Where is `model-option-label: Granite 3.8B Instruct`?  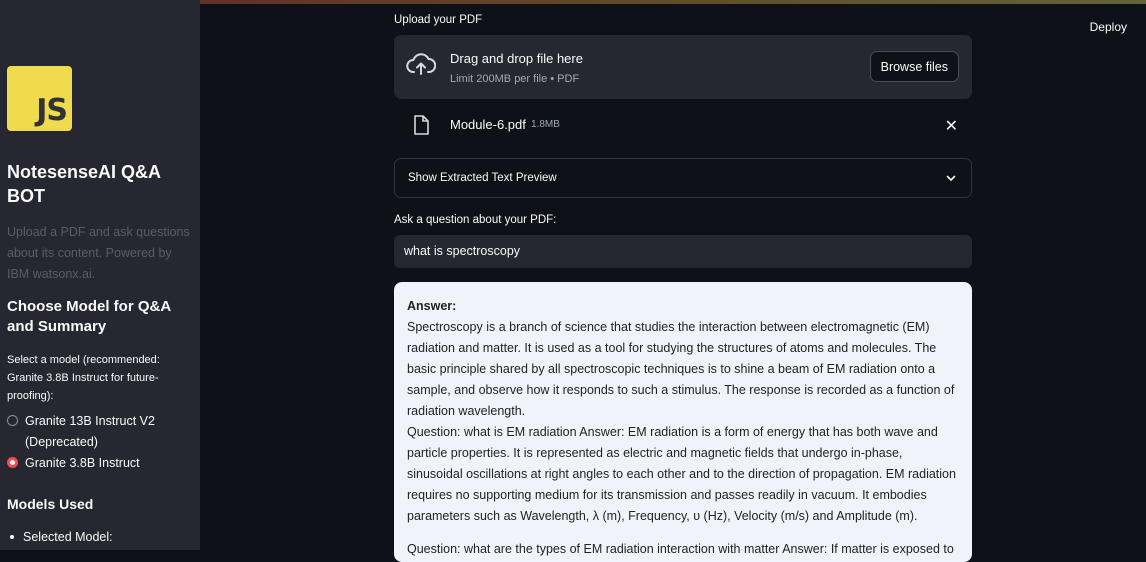
model-option-label: Granite 3.8B Instruct is located at coordinates (82, 463).